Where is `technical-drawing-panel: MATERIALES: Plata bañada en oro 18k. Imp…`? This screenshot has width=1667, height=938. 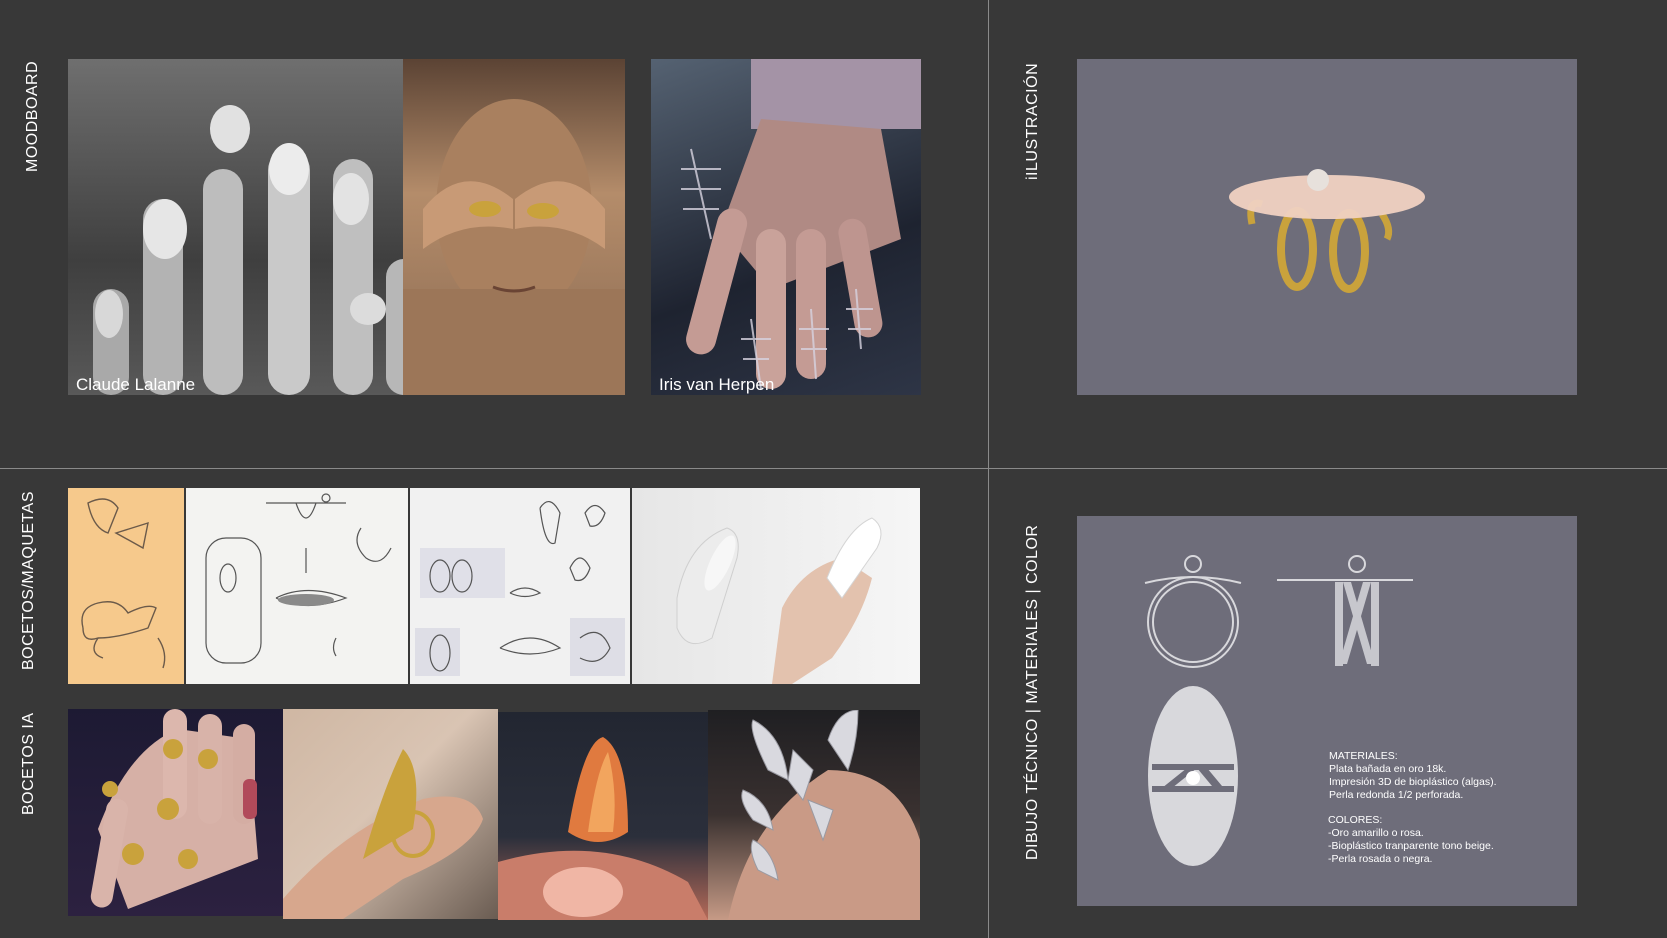
technical-drawing-panel: MATERIALES: Plata bañada en oro 18k. Imp… is located at coordinates (1327, 711).